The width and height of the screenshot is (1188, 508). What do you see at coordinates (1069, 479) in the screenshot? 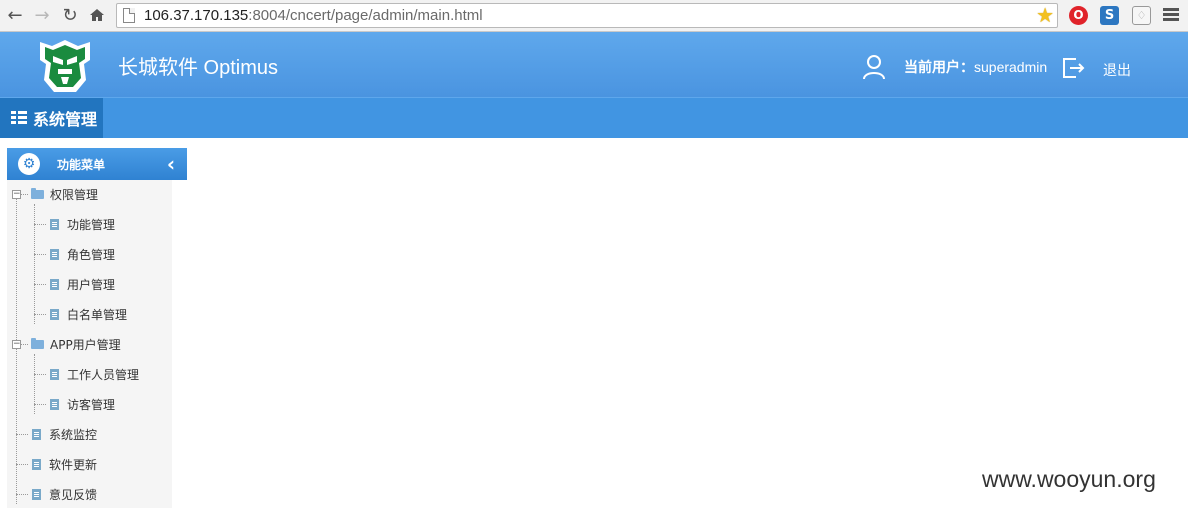
I see `watermark: www.wooyun.org` at bounding box center [1069, 479].